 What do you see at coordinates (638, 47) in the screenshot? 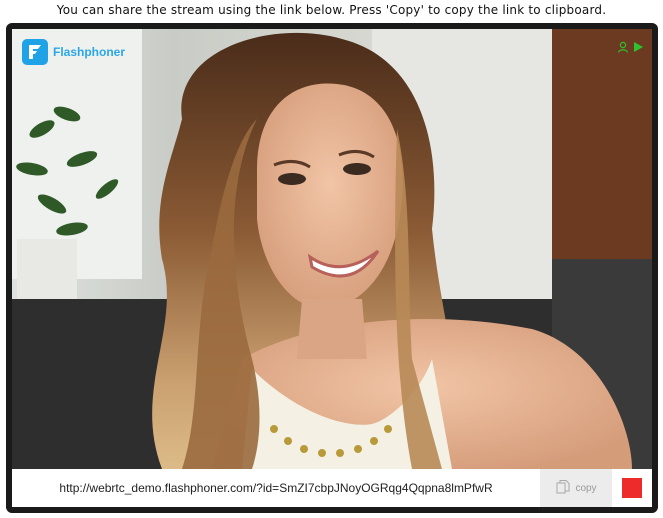
I see `play-status-icon` at bounding box center [638, 47].